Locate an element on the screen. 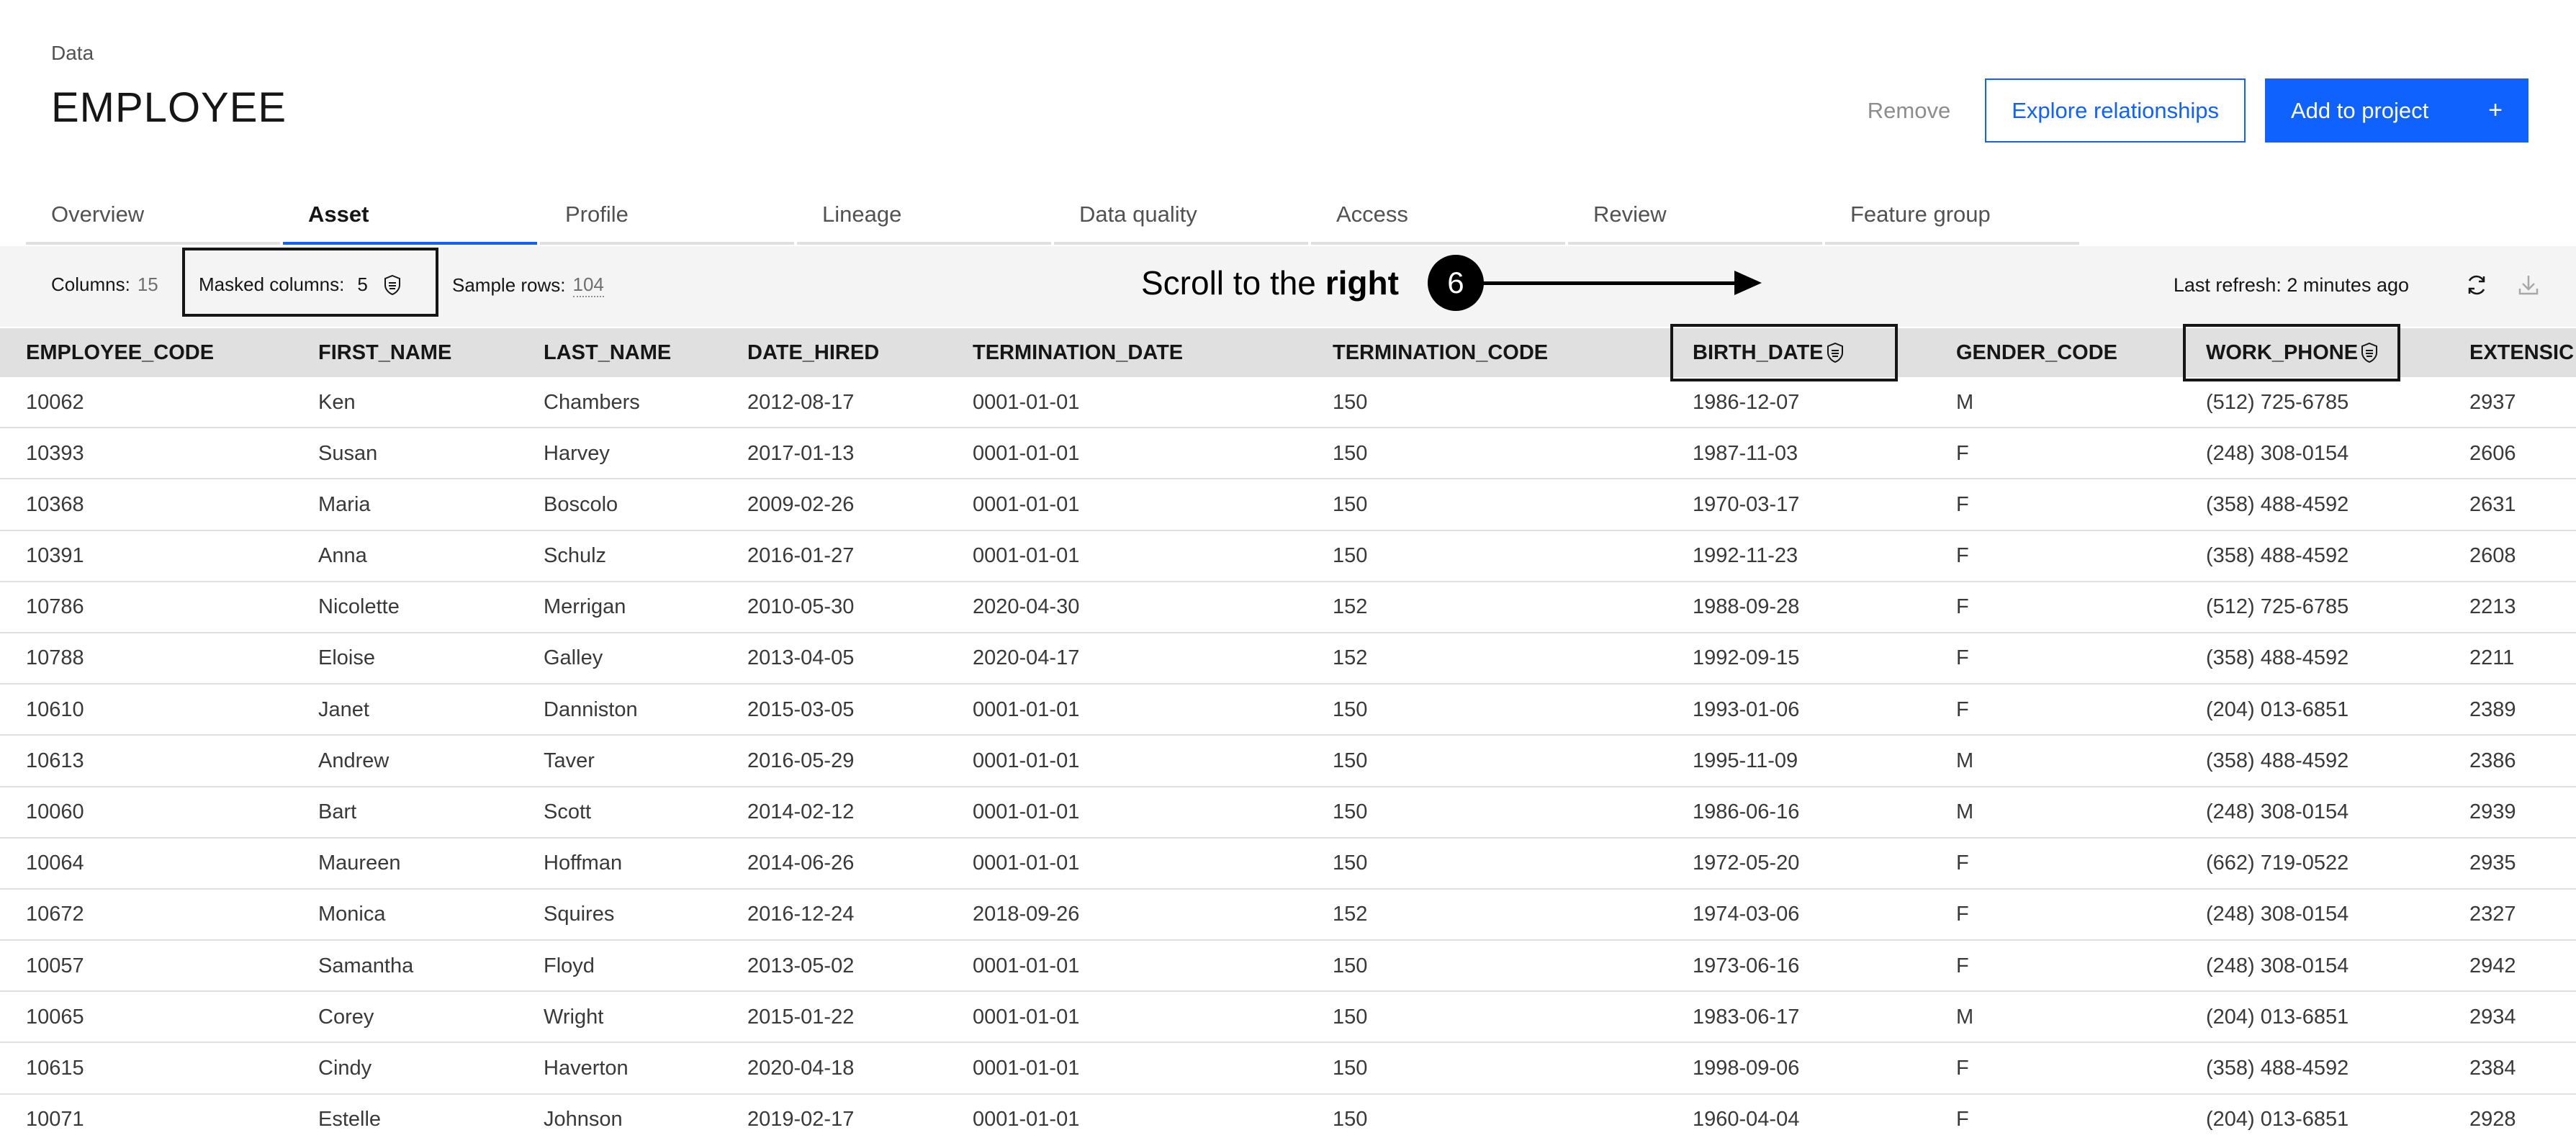  table-cell-work-phone: (662) 719-0522 is located at coordinates (2277, 863).